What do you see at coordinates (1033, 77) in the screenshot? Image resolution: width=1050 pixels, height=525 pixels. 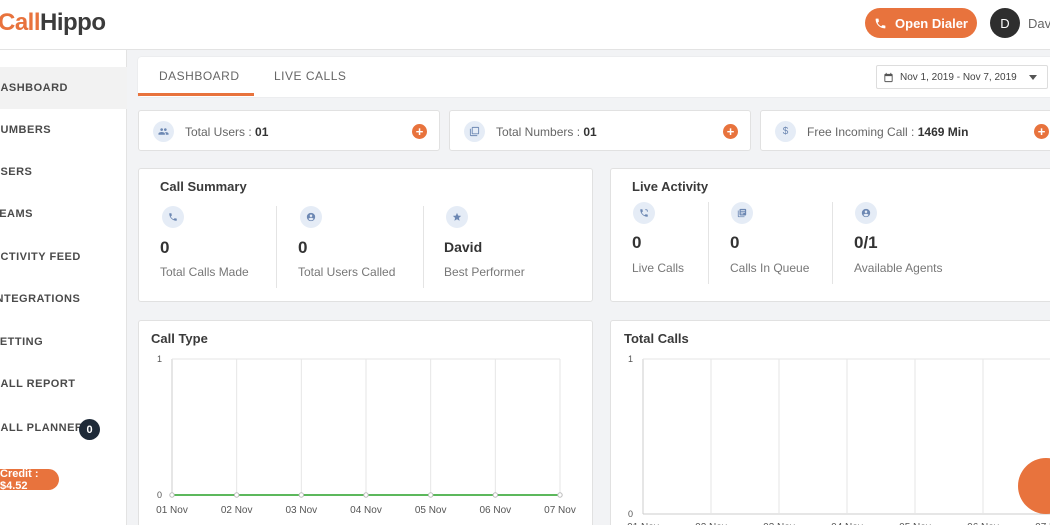 I see `chevron-down-icon` at bounding box center [1033, 77].